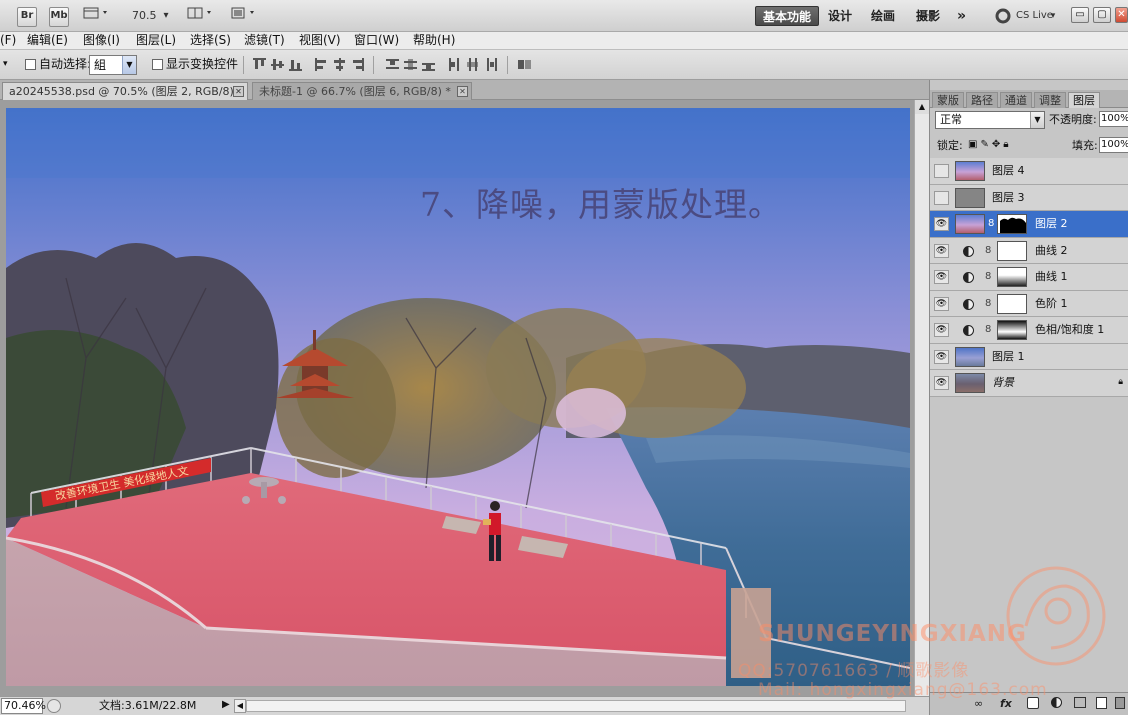 The image size is (1128, 715). Describe the element at coordinates (1084, 100) in the screenshot. I see `tab-layers: 图层` at that location.